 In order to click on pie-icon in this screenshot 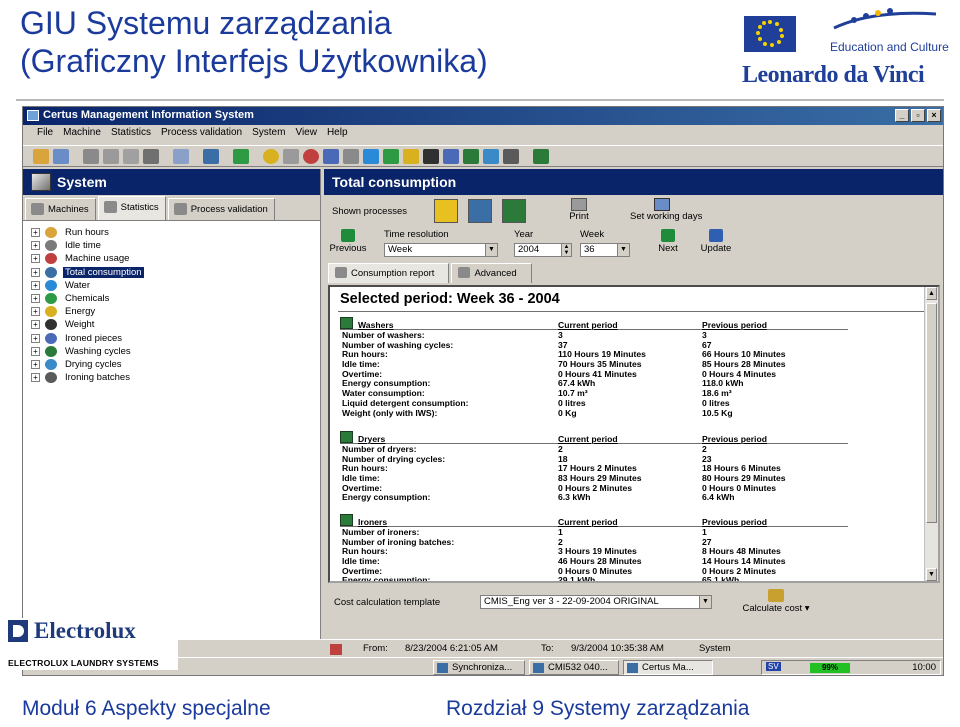, I will do `click(311, 156)`.